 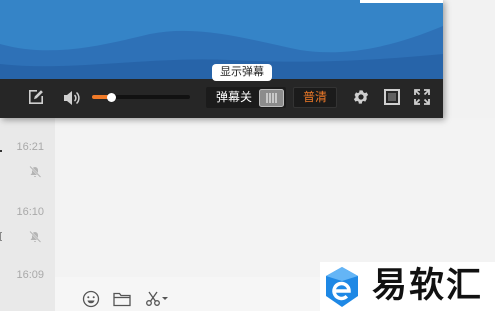 I want to click on timestamp: 16:21, so click(x=30, y=147).